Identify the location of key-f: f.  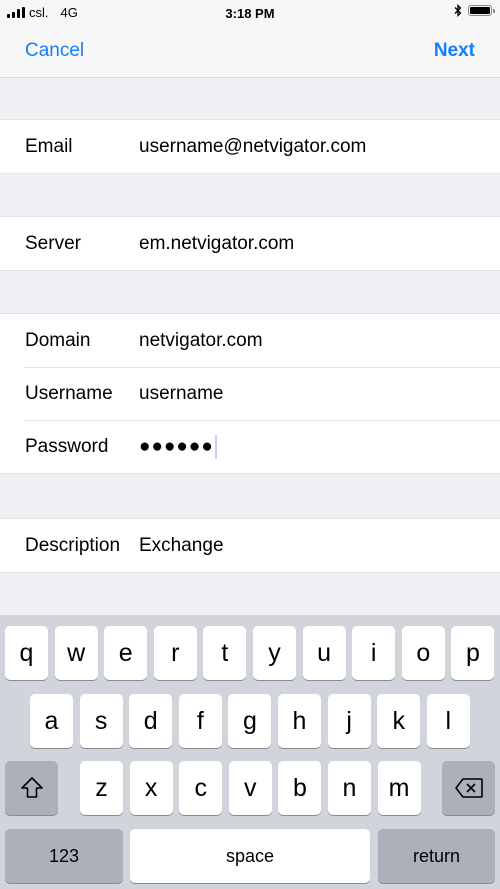
(200, 721).